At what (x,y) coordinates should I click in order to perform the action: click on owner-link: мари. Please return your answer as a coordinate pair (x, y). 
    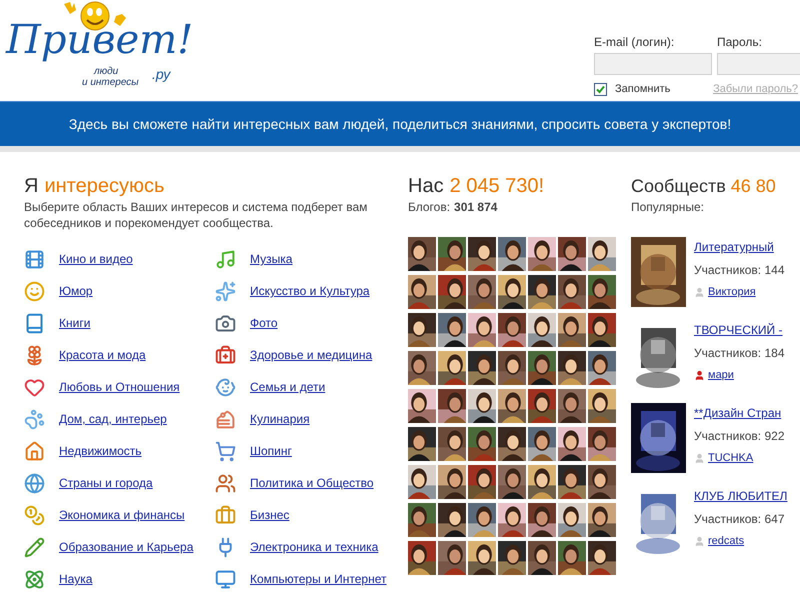
    Looking at the image, I should click on (721, 375).